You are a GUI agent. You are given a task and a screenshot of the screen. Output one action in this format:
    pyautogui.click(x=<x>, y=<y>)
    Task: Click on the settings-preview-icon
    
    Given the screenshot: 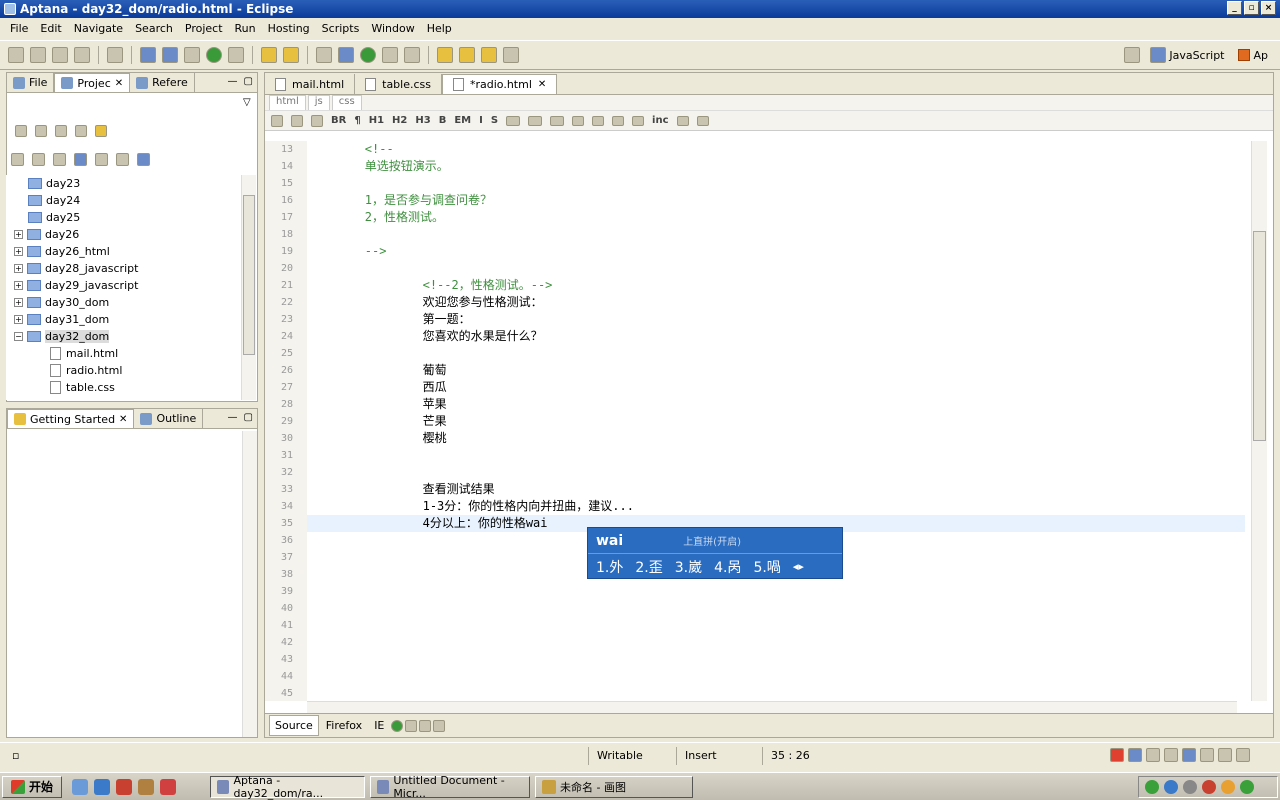 What is the action you would take?
    pyautogui.click(x=439, y=725)
    